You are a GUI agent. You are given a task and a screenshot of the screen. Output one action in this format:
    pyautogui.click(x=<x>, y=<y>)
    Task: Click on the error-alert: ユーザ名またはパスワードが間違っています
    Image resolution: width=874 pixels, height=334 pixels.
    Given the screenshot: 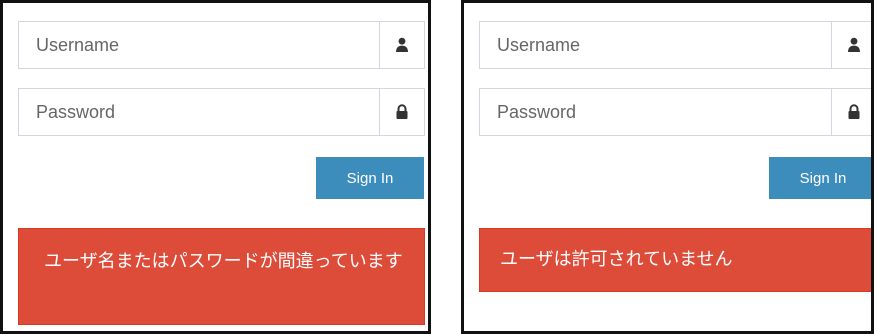 What is the action you would take?
    pyautogui.click(x=221, y=276)
    